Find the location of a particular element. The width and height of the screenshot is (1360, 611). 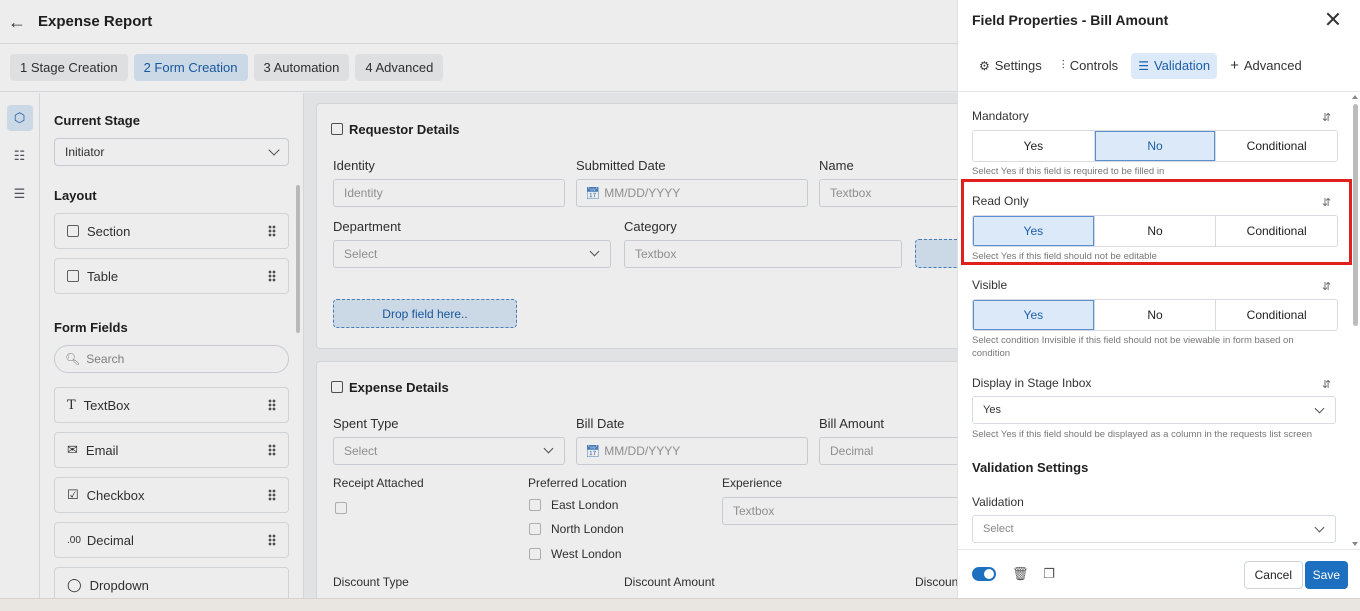

tab-settings: ⚙ Settings is located at coordinates (1010, 66).